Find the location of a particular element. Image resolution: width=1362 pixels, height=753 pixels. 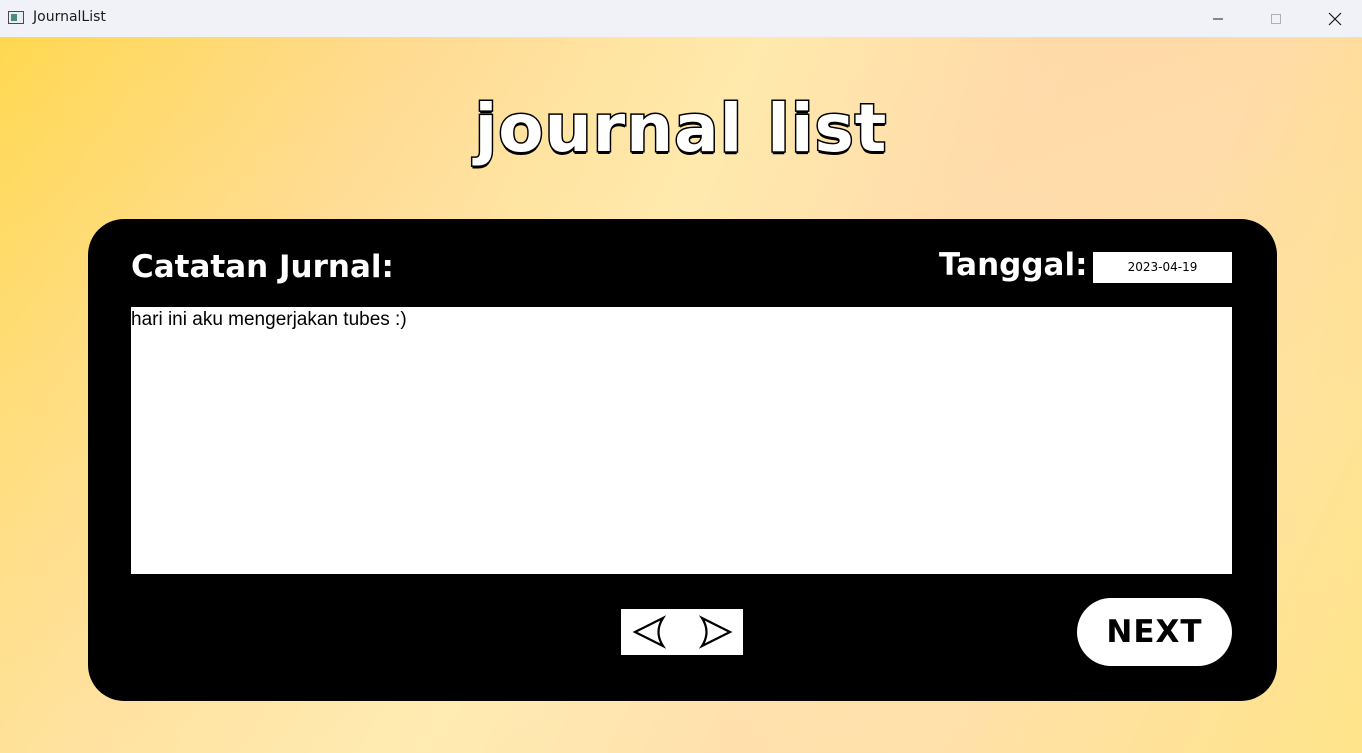

window-title: JournalList is located at coordinates (69, 17).